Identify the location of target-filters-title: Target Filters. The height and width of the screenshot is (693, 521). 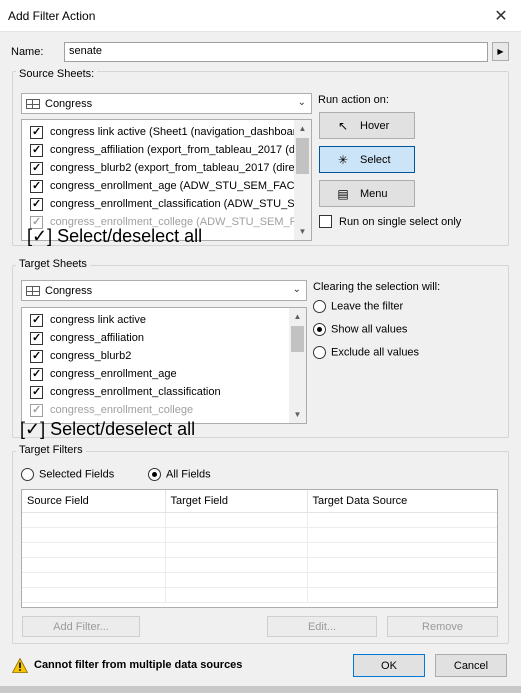
(51, 450).